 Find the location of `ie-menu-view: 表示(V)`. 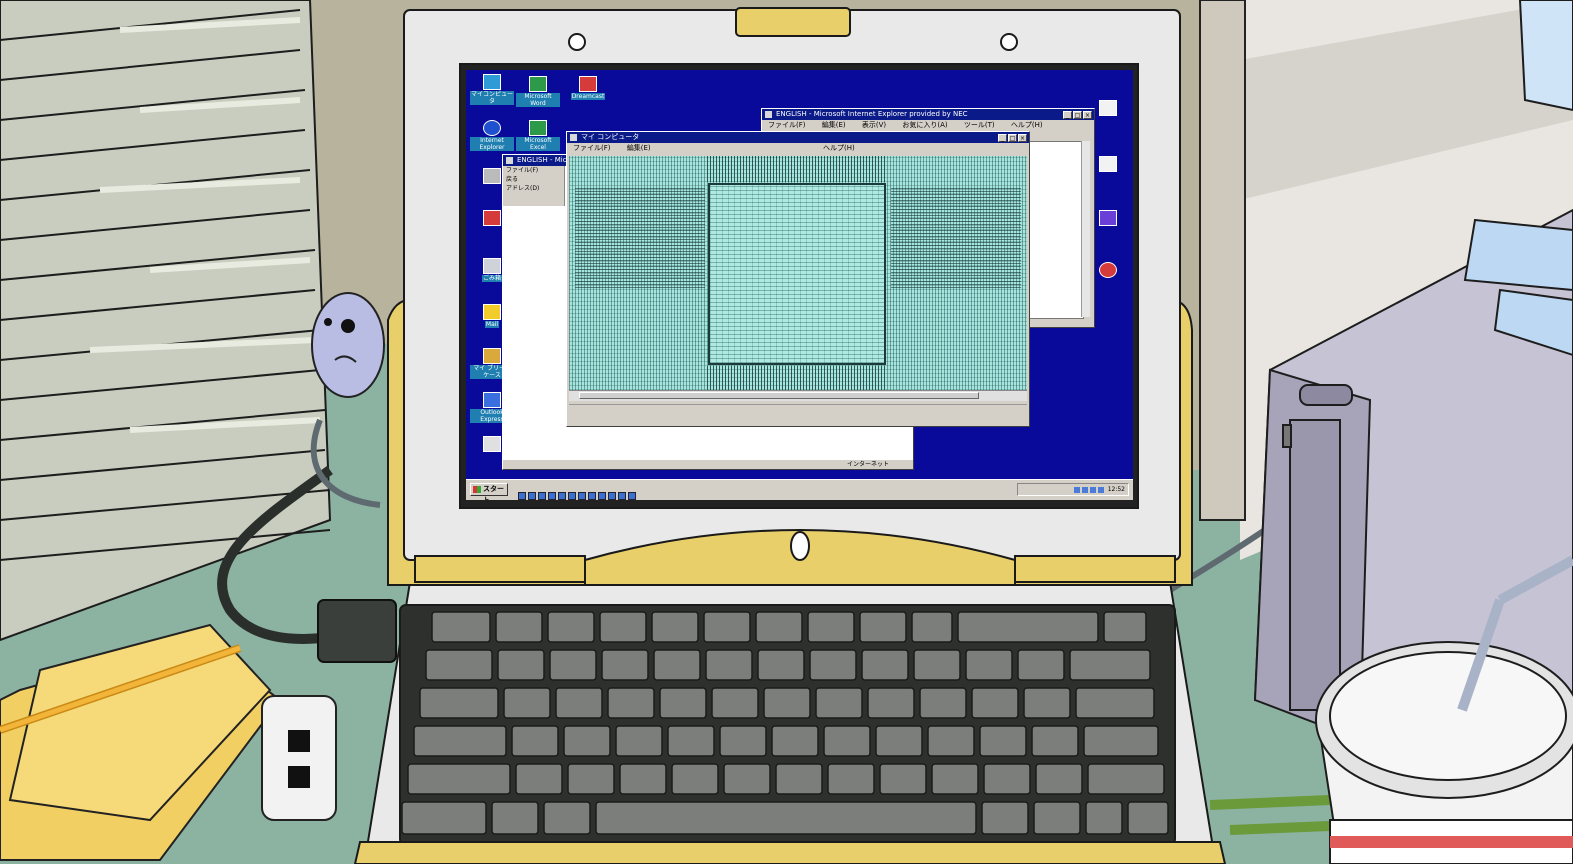

ie-menu-view: 表示(V) is located at coordinates (874, 125).